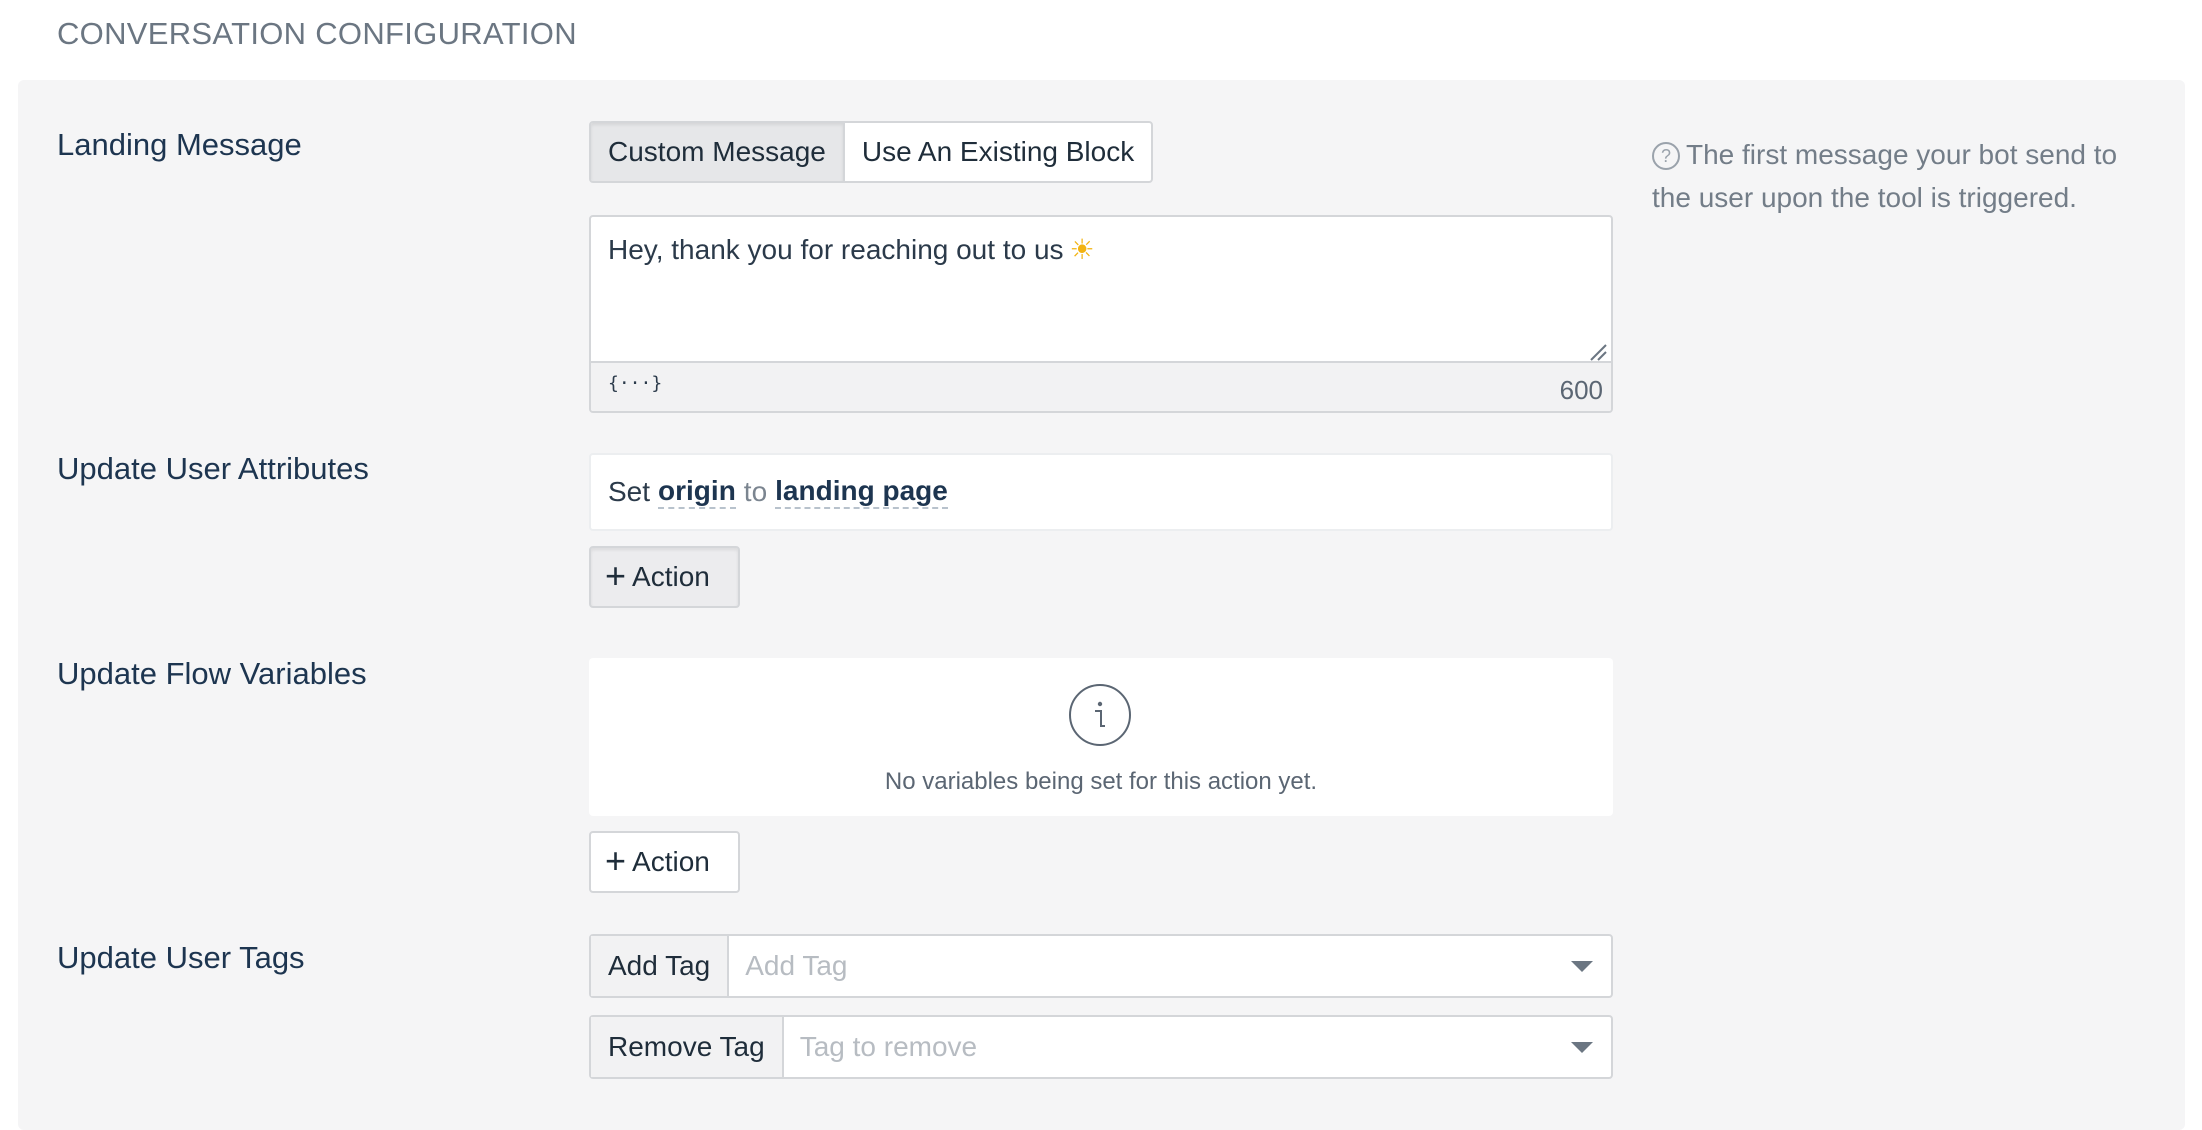 This screenshot has width=2202, height=1130. Describe the element at coordinates (181, 957) in the screenshot. I see `user-tags-label: Update User Tags` at that location.